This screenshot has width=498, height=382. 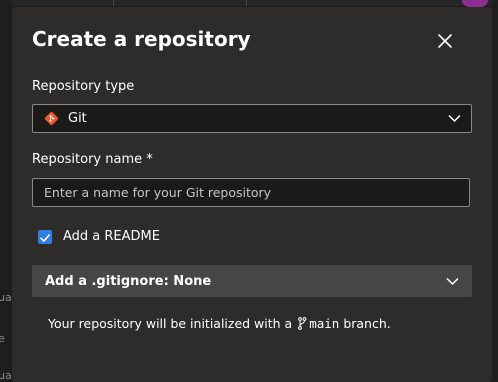 What do you see at coordinates (2, 338) in the screenshot?
I see `background-text: e` at bounding box center [2, 338].